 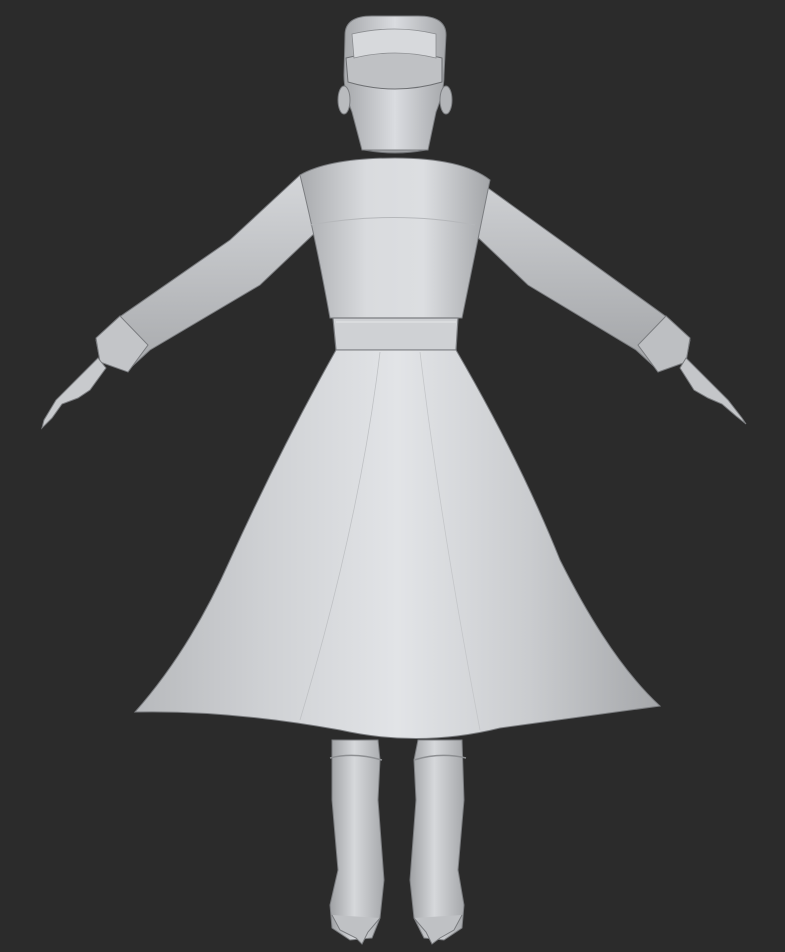 I want to click on right-leg, so click(x=438, y=842).